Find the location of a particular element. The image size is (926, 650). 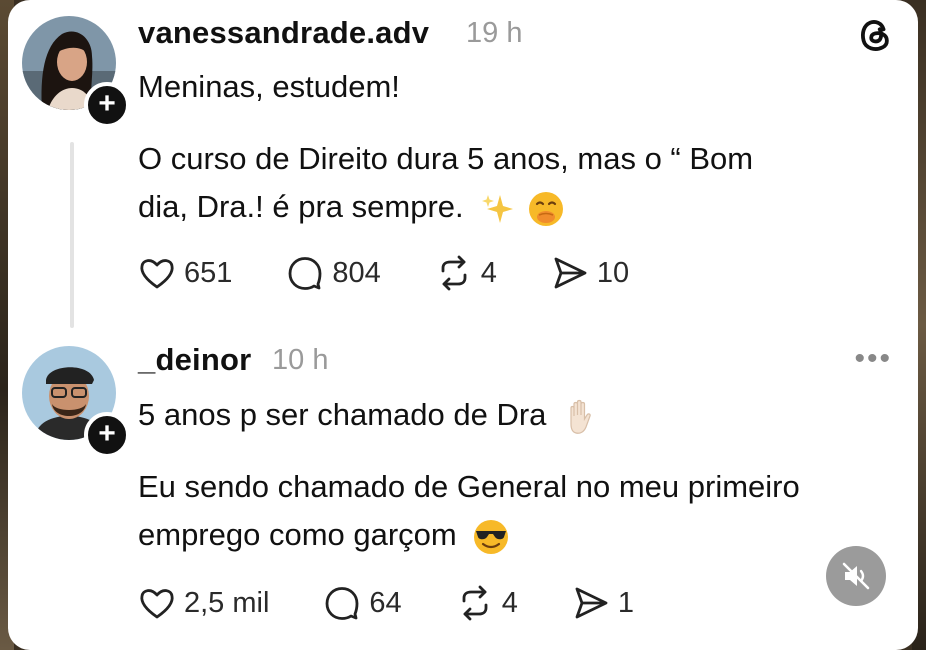

reply-repost-button: 4 is located at coordinates (487, 603).